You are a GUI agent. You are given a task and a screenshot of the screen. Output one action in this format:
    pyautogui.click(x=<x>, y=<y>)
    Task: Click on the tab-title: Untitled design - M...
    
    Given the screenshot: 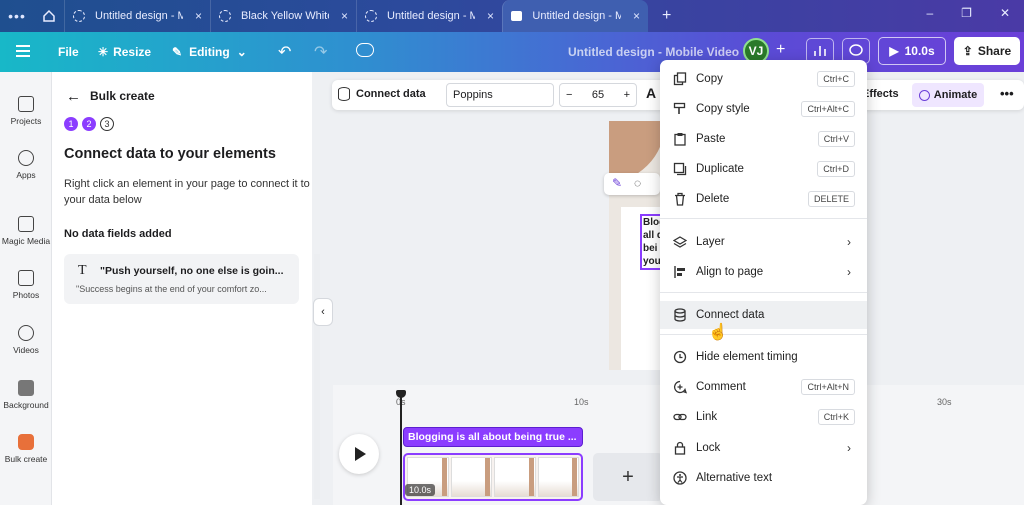 What is the action you would take?
    pyautogui.click(x=431, y=16)
    